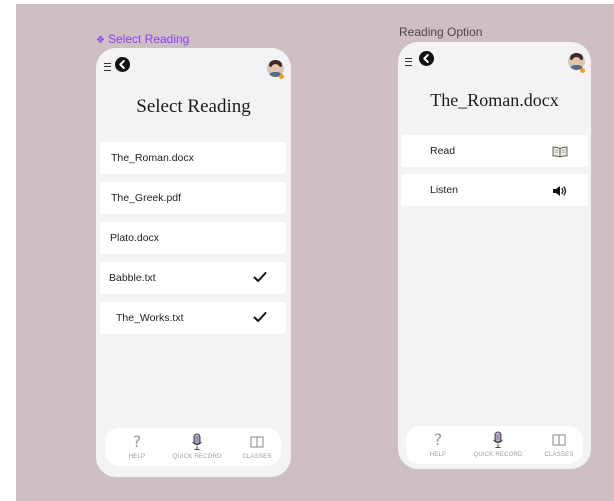 The image size is (614, 501). I want to click on file-row: The_Roman.docx, so click(193, 158).